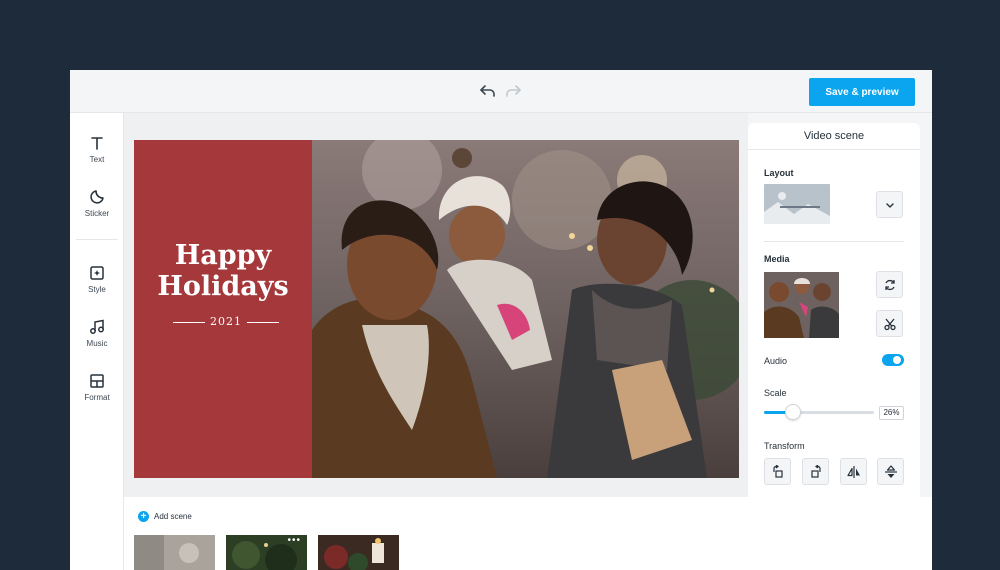 The image size is (1000, 570). I want to click on media-thumbnail, so click(801, 305).